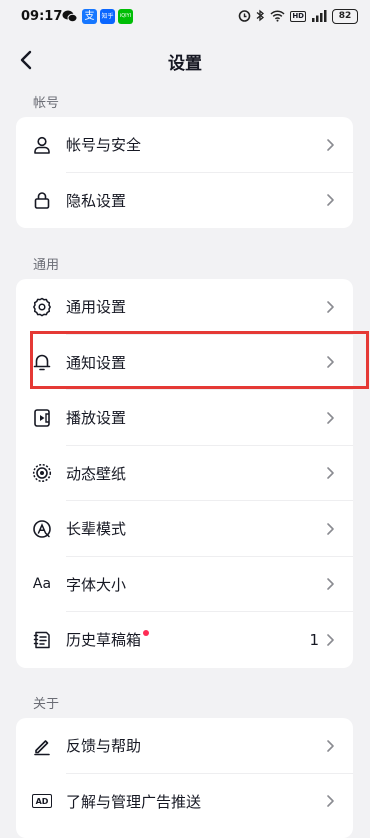 The image size is (370, 838). What do you see at coordinates (185, 17) in the screenshot?
I see `status-bar: 09:17 支 知乎 iQIYI HD 82` at bounding box center [185, 17].